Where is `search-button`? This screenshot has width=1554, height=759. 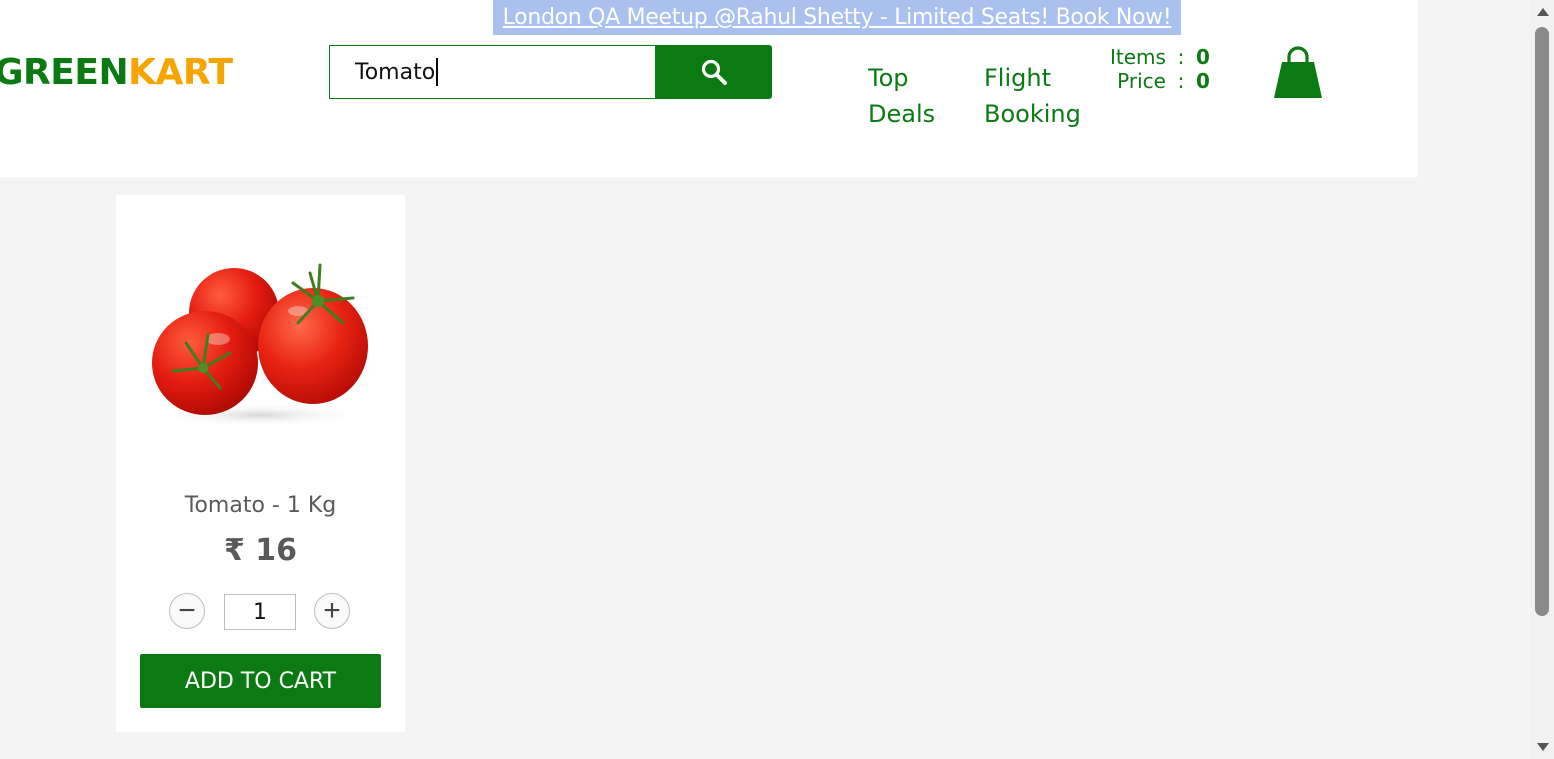
search-button is located at coordinates (714, 72).